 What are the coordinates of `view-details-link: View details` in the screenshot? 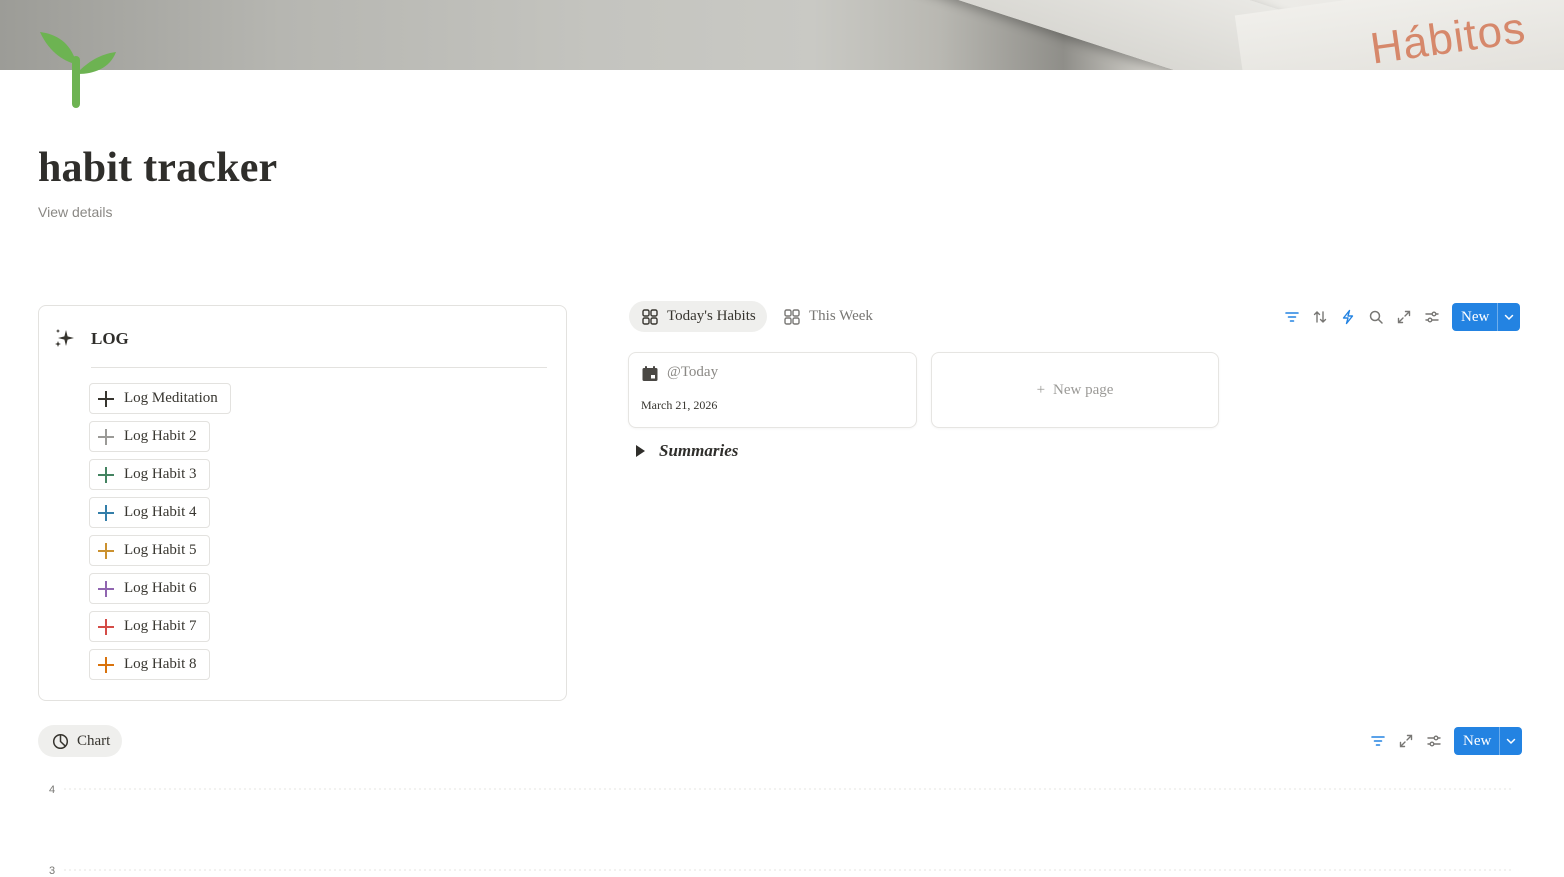 It's located at (75, 212).